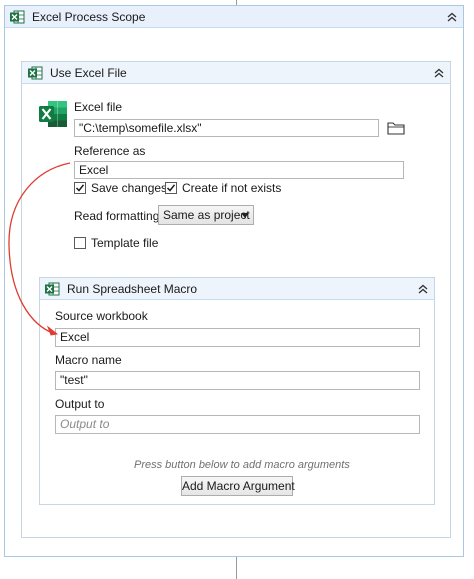 Image resolution: width=474 pixels, height=579 pixels. I want to click on excel-process-scope-header: Excel Process Scope, so click(234, 17).